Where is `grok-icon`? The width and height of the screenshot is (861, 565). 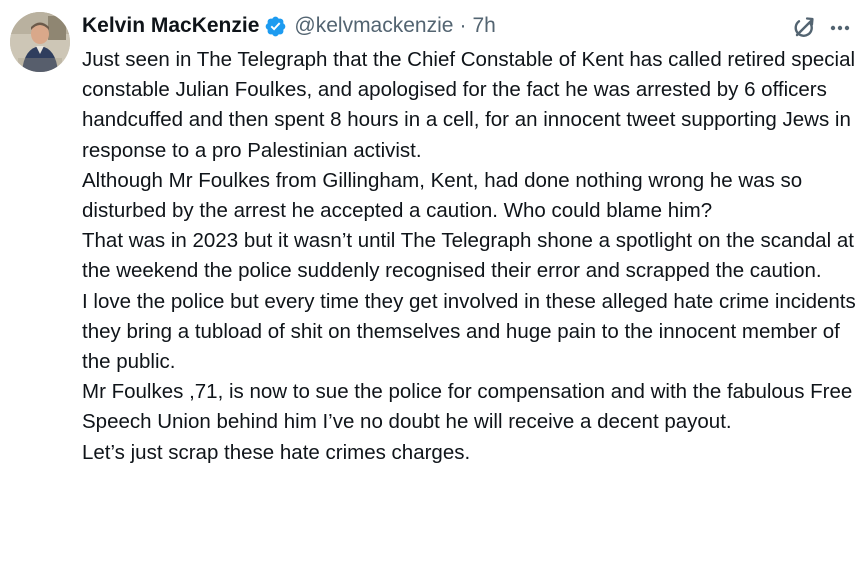
grok-icon is located at coordinates (804, 28).